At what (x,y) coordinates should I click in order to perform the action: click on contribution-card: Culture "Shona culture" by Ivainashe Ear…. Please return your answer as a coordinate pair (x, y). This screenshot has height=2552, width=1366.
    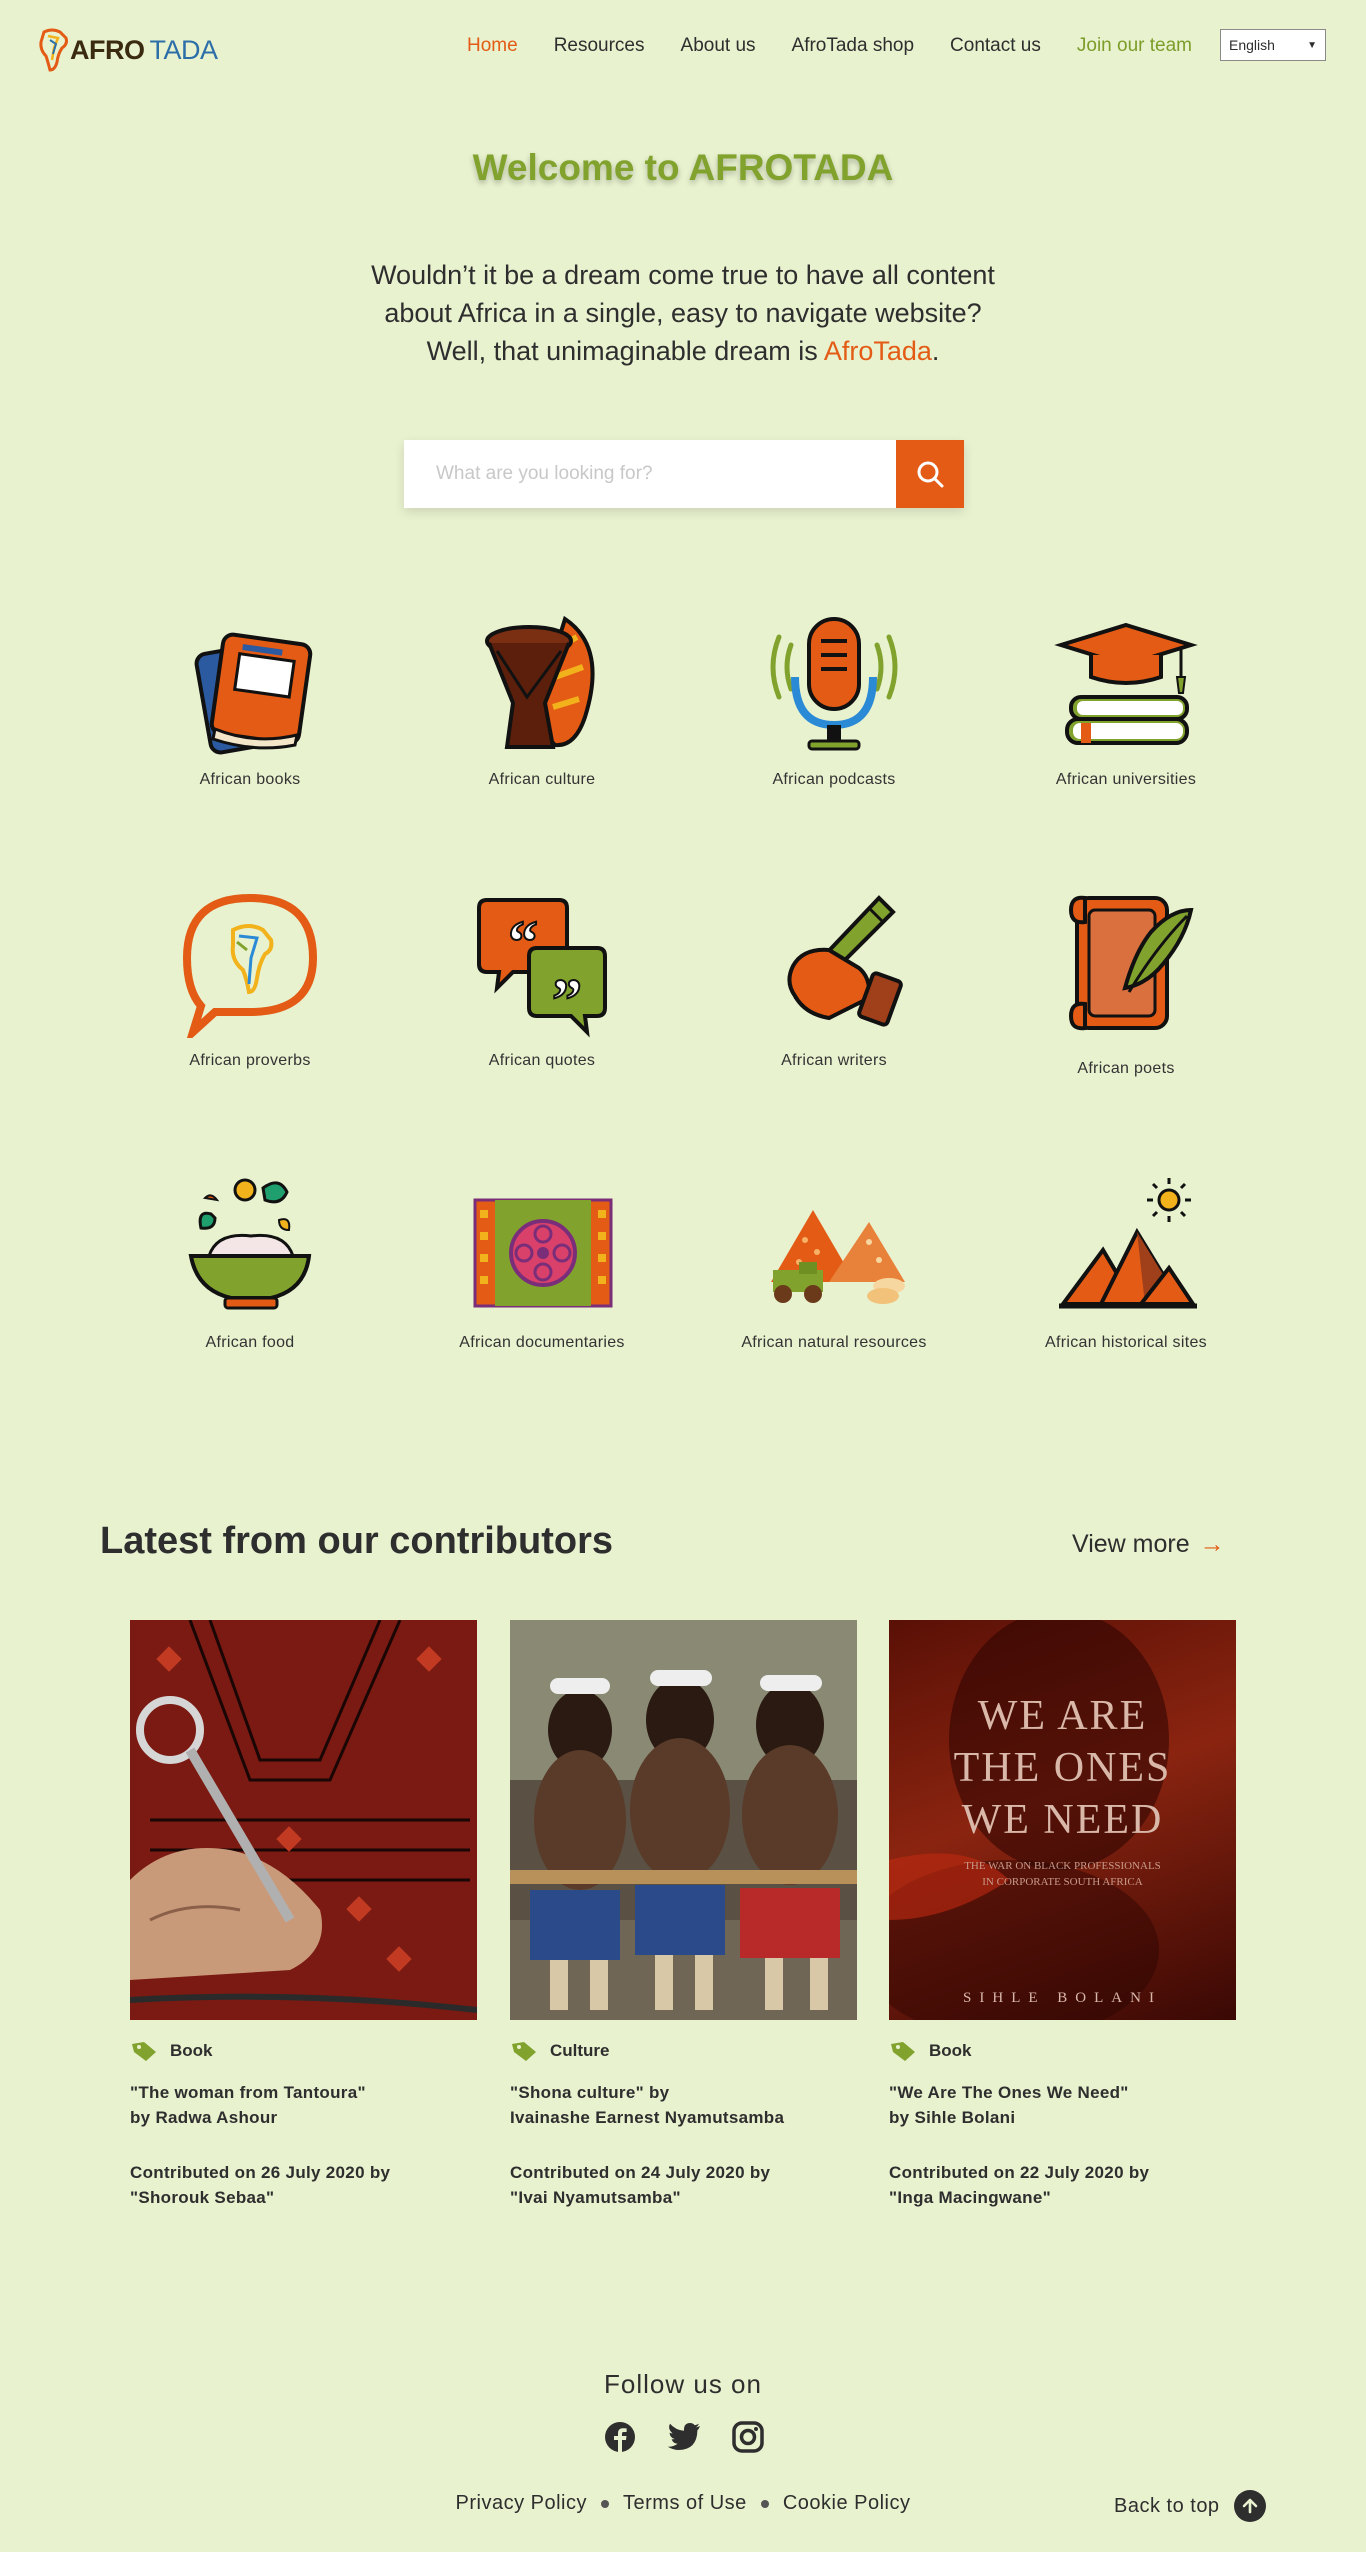
    Looking at the image, I should click on (683, 1915).